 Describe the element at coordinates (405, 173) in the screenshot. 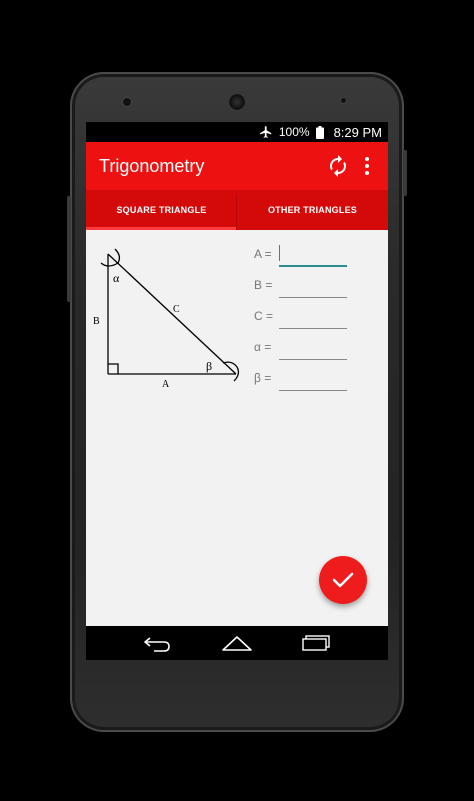

I see `volume-button` at that location.